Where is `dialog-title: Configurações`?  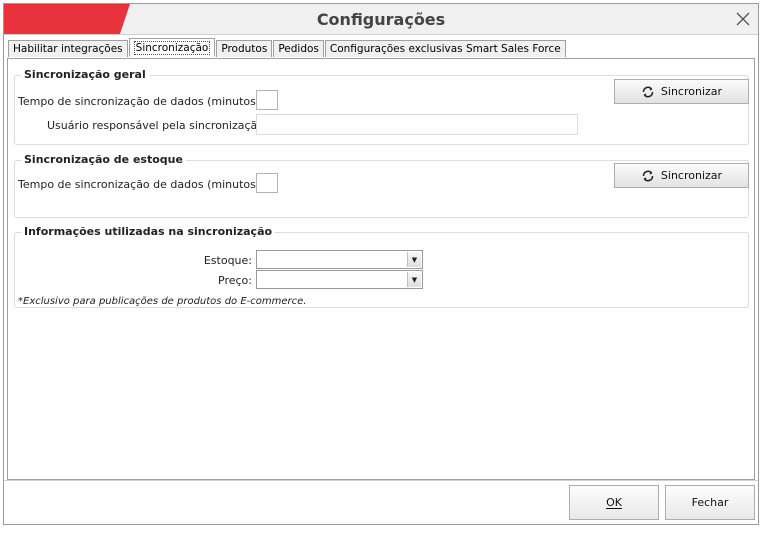
dialog-title: Configurações is located at coordinates (381, 19).